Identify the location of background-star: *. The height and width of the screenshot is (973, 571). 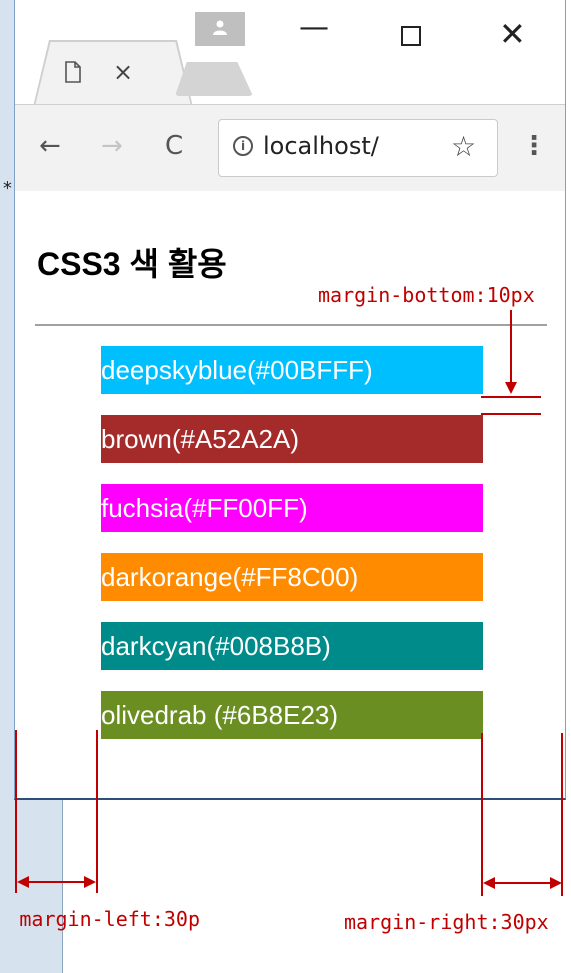
(7, 188).